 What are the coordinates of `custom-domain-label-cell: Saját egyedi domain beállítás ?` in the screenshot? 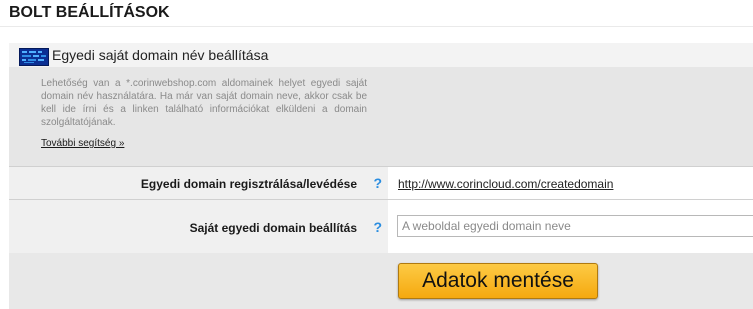 It's located at (198, 226).